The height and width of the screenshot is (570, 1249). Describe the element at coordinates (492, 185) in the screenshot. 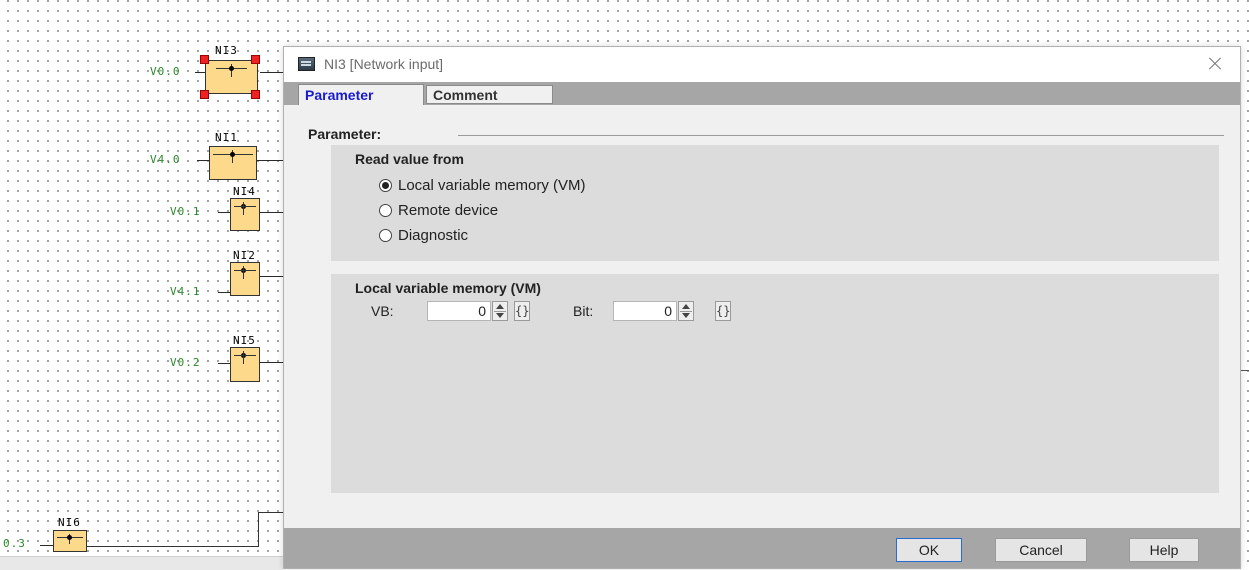

I see `radio-label: Local variable memory (VM)` at that location.